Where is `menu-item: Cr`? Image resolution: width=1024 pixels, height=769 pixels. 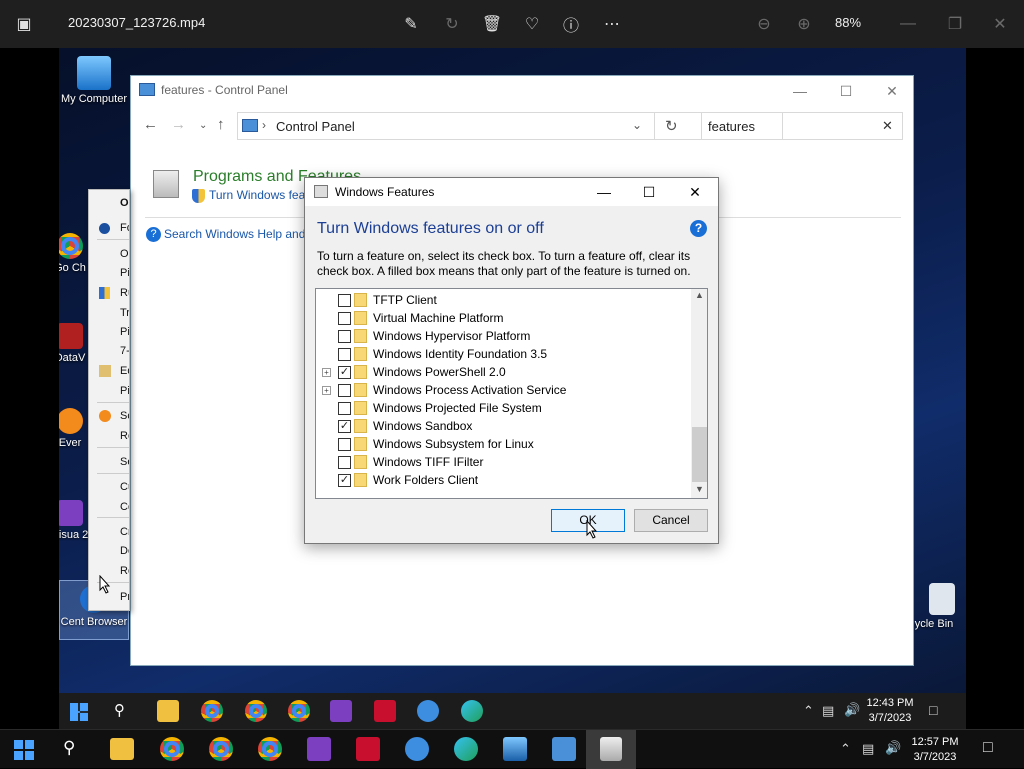
menu-item: Cr is located at coordinates (124, 532).